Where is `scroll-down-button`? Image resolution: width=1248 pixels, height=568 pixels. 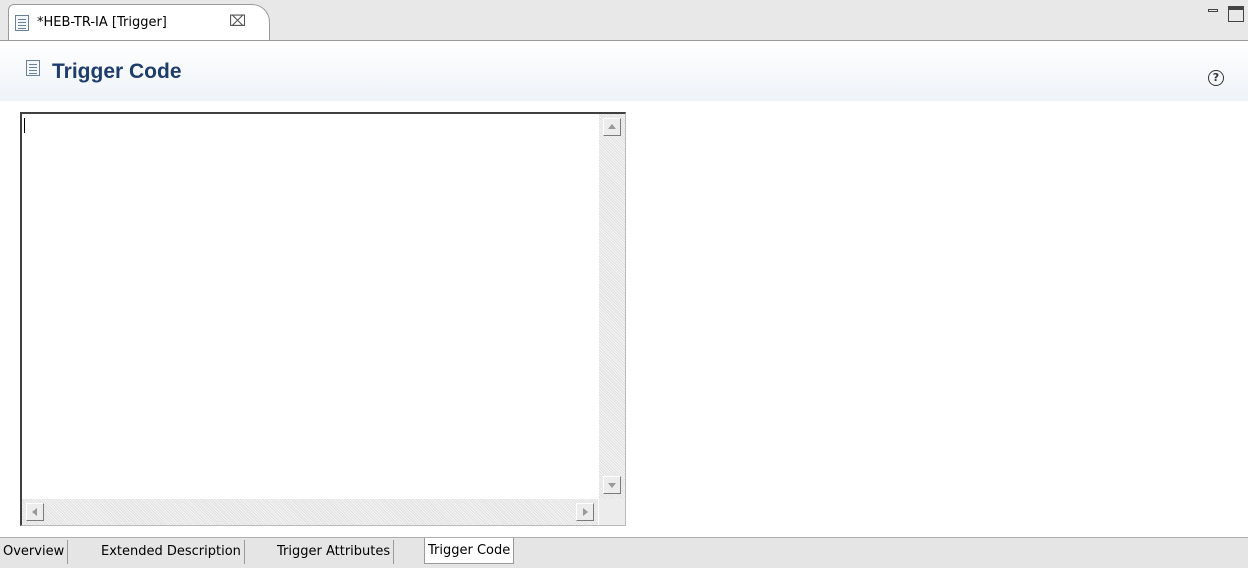 scroll-down-button is located at coordinates (612, 485).